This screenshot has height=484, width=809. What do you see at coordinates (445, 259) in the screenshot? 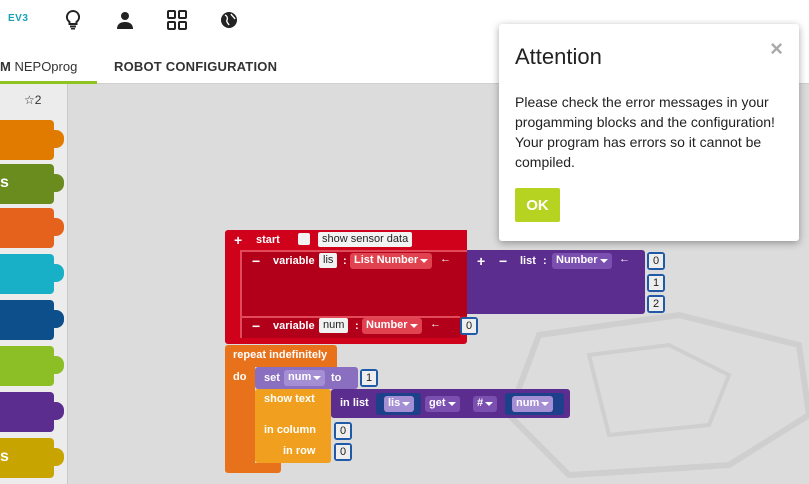
I see `var-lis-assign-arrow: ←` at bounding box center [445, 259].